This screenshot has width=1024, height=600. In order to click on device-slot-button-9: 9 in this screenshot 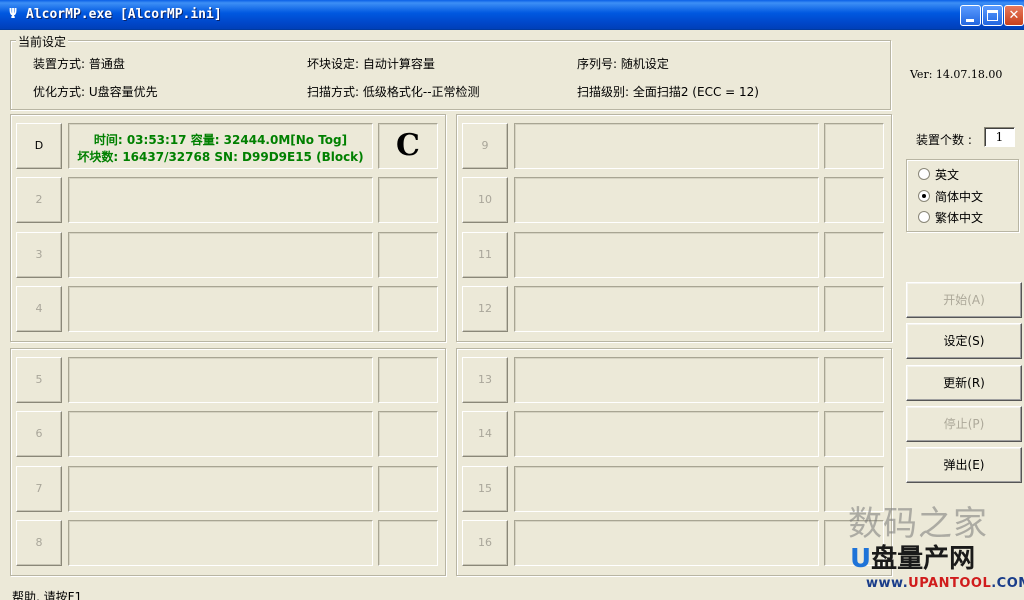, I will do `click(485, 146)`.